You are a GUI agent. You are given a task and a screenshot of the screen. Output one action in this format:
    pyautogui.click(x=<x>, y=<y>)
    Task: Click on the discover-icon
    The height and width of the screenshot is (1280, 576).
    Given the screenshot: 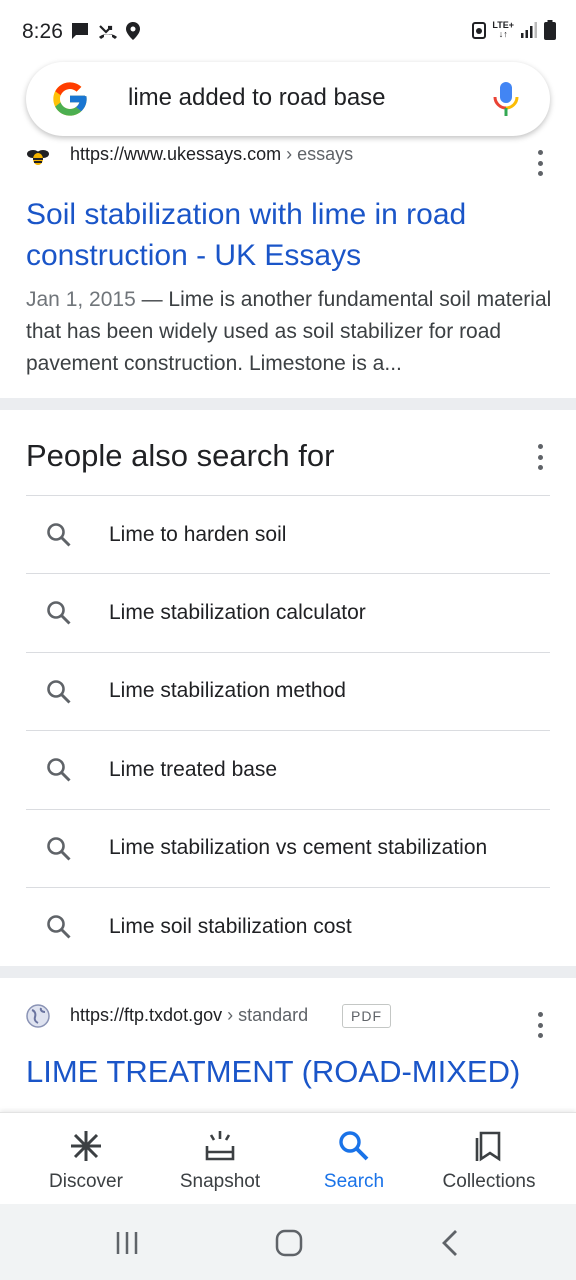 What is the action you would take?
    pyautogui.click(x=86, y=1146)
    